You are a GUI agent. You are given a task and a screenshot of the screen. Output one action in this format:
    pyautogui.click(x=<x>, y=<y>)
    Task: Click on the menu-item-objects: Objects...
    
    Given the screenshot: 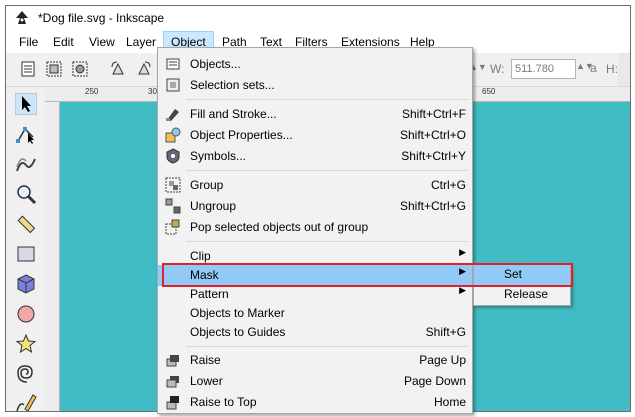 What is the action you would take?
    pyautogui.click(x=315, y=64)
    